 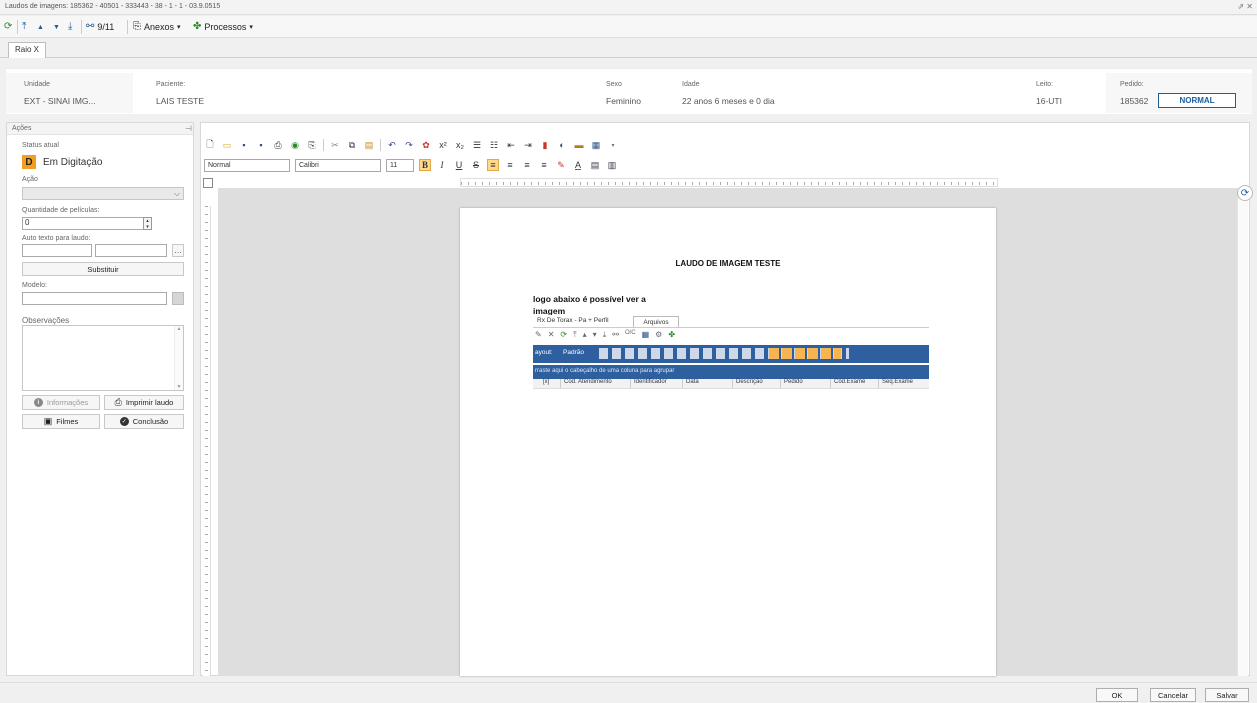 What do you see at coordinates (227, 145) in the screenshot?
I see `open-folder-icon: ▭` at bounding box center [227, 145].